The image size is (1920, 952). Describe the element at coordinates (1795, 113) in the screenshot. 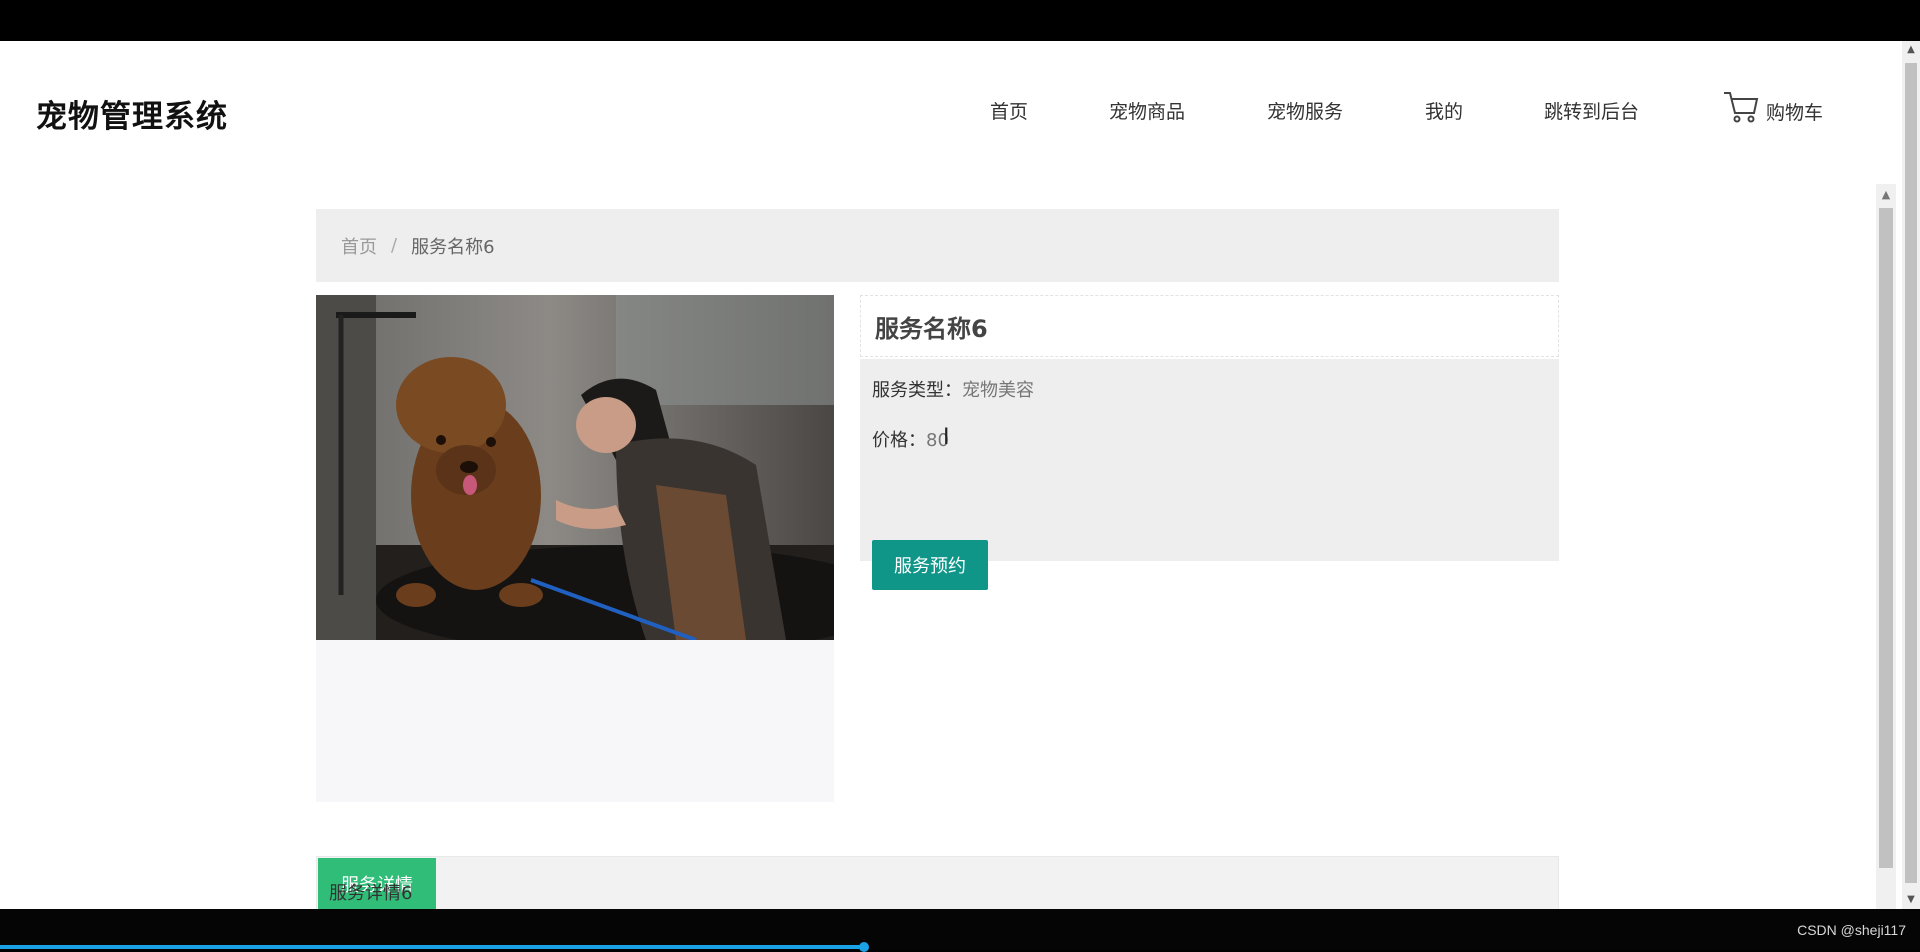

I see `cart-label: 购物车` at that location.